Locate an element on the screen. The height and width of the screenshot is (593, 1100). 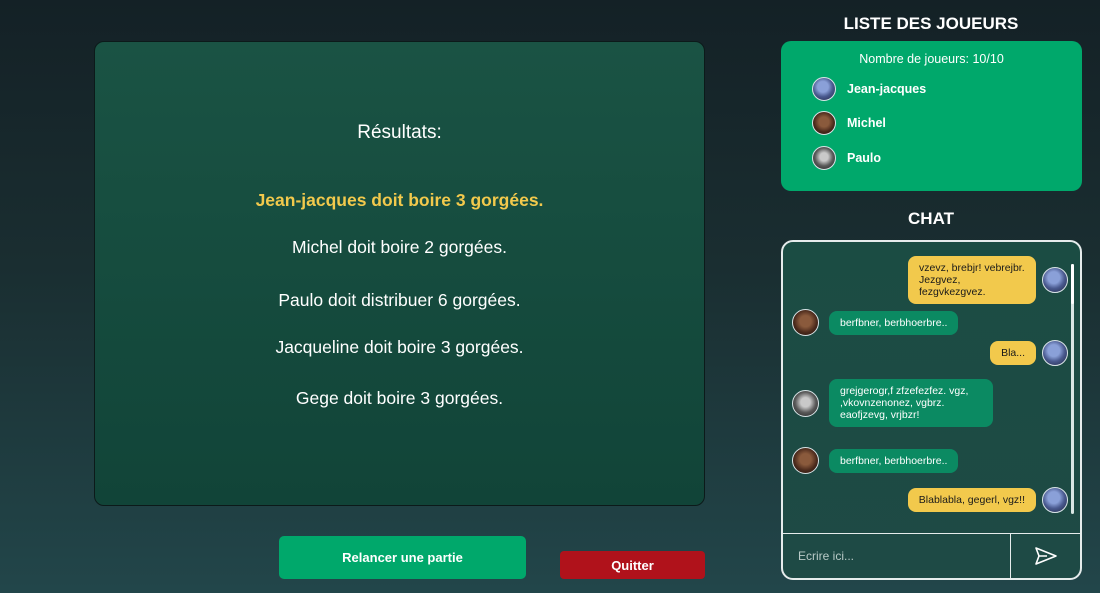
result-line: Jacqueline doit boire 3 gorgées. is located at coordinates (399, 347).